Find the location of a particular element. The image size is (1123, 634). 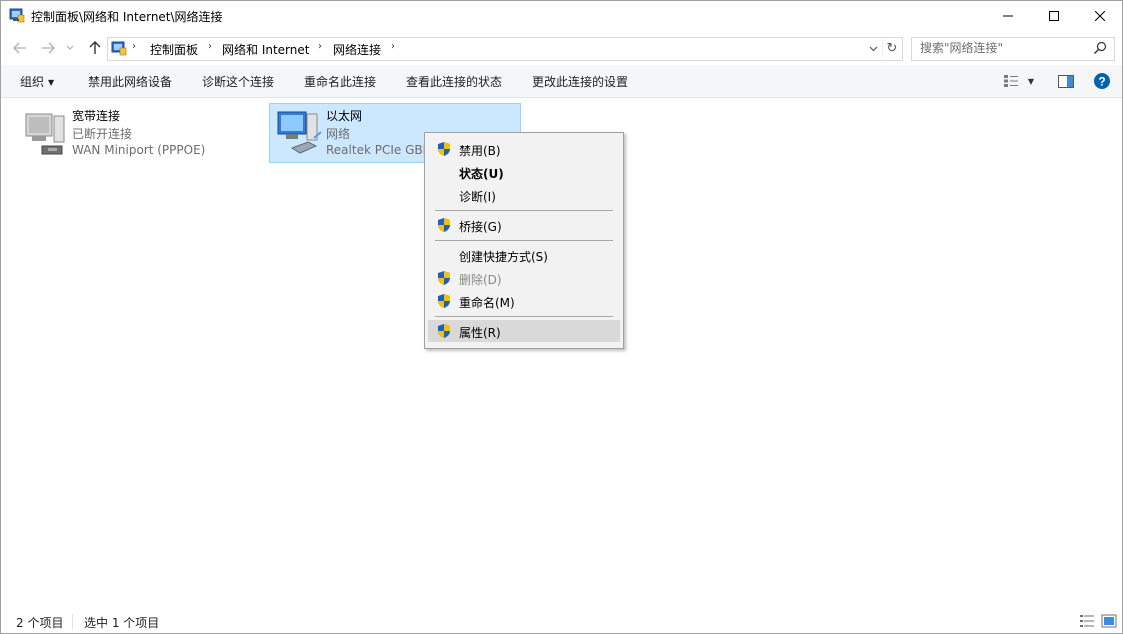

maximize-icon is located at coordinates (1054, 16).